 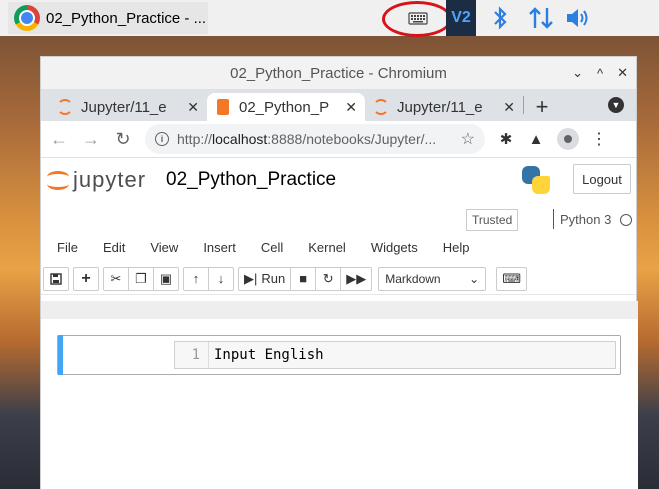 What do you see at coordinates (553, 219) in the screenshot?
I see `kernel-separator` at bounding box center [553, 219].